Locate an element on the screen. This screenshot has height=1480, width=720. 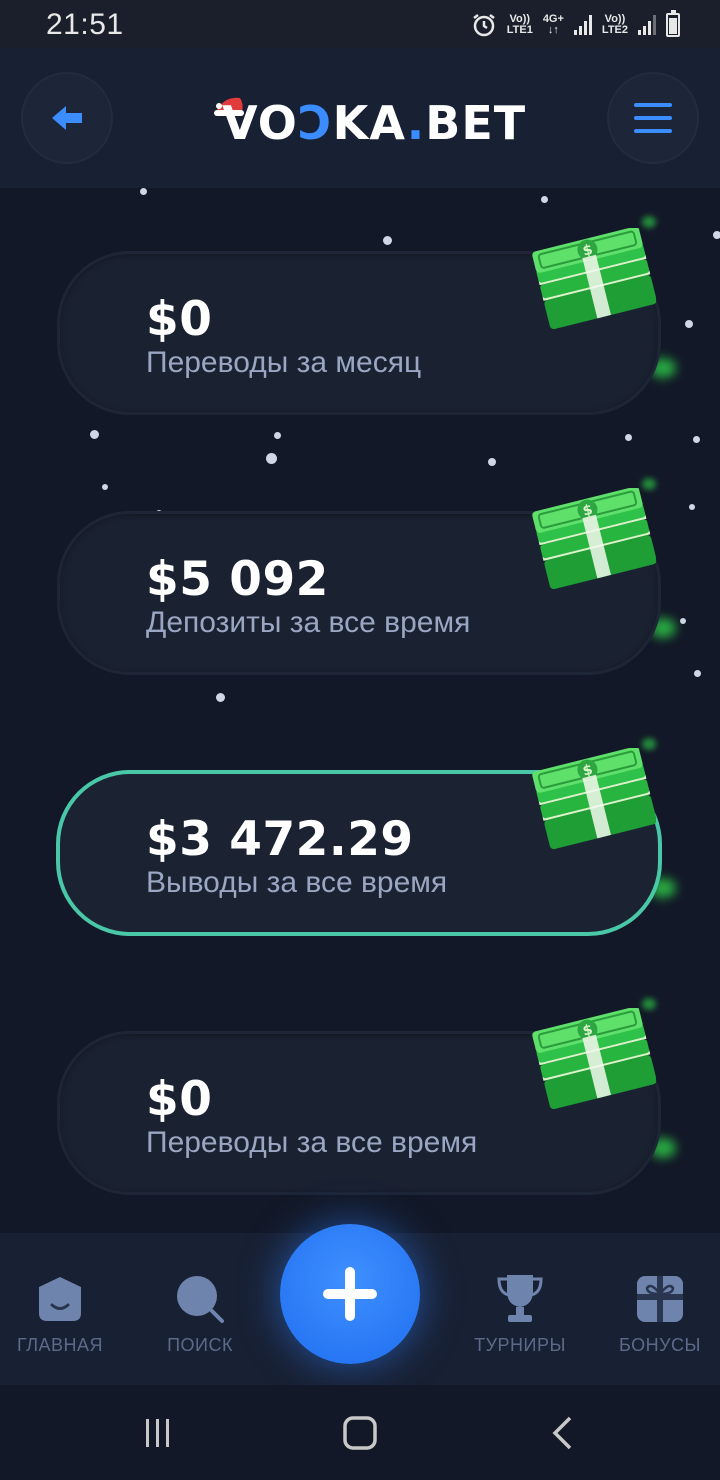
home-square-icon is located at coordinates (360, 1433).